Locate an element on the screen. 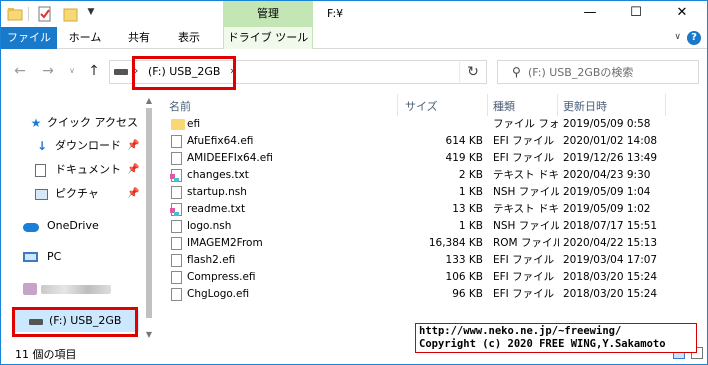 The width and height of the screenshot is (708, 365). back-button: ← is located at coordinates (20, 71).